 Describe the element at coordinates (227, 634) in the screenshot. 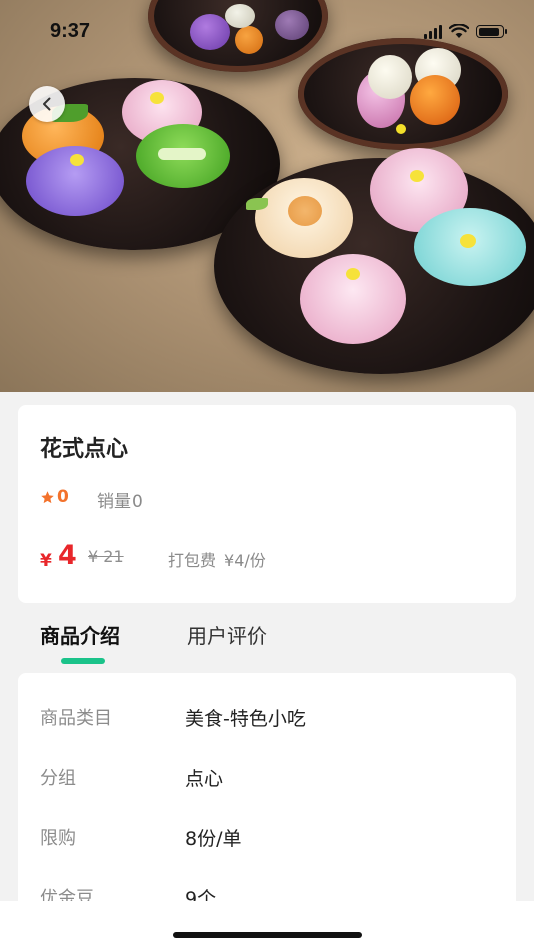

I see `tab-user-reviews: 用户评价` at that location.